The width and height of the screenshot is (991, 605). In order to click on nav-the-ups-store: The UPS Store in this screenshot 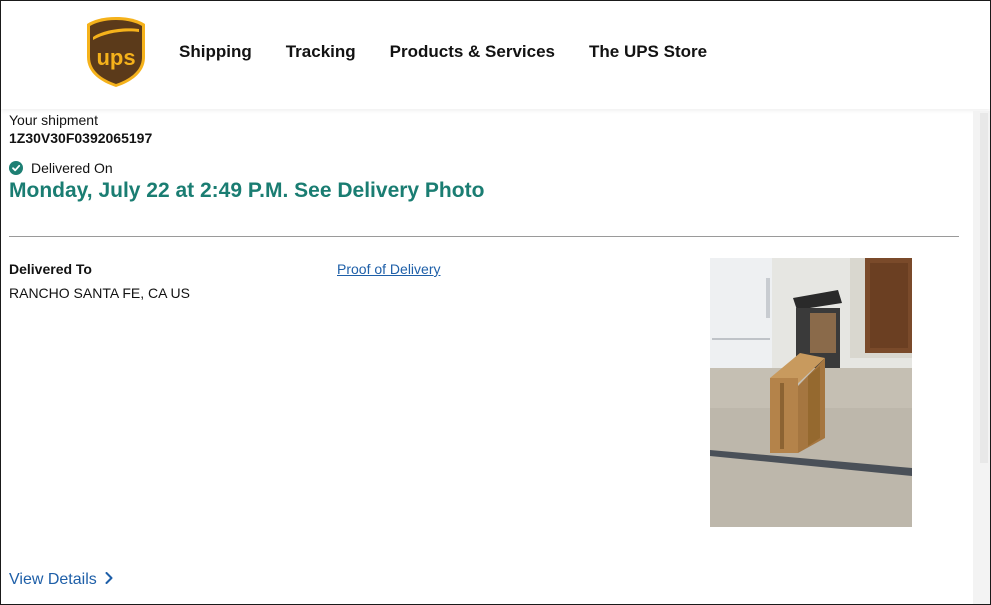, I will do `click(648, 52)`.